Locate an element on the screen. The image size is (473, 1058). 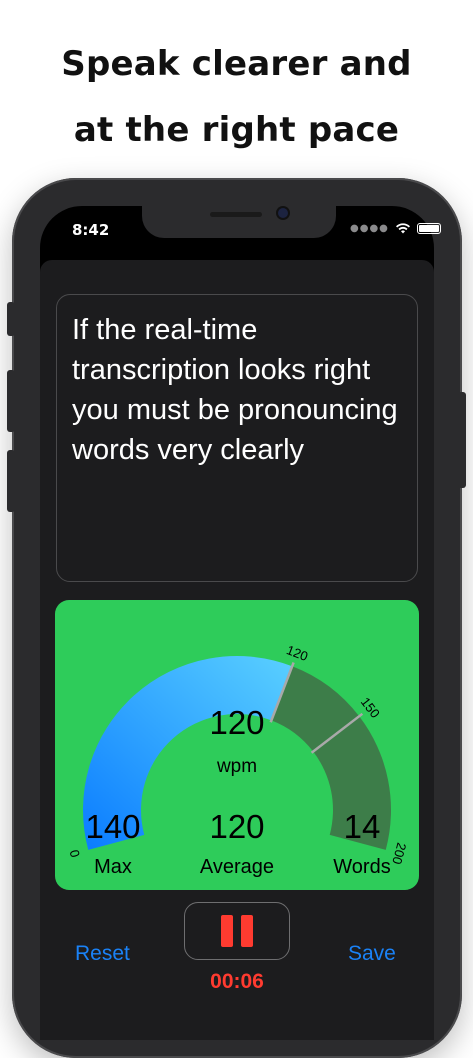
pause-icon-bar is located at coordinates (247, 931).